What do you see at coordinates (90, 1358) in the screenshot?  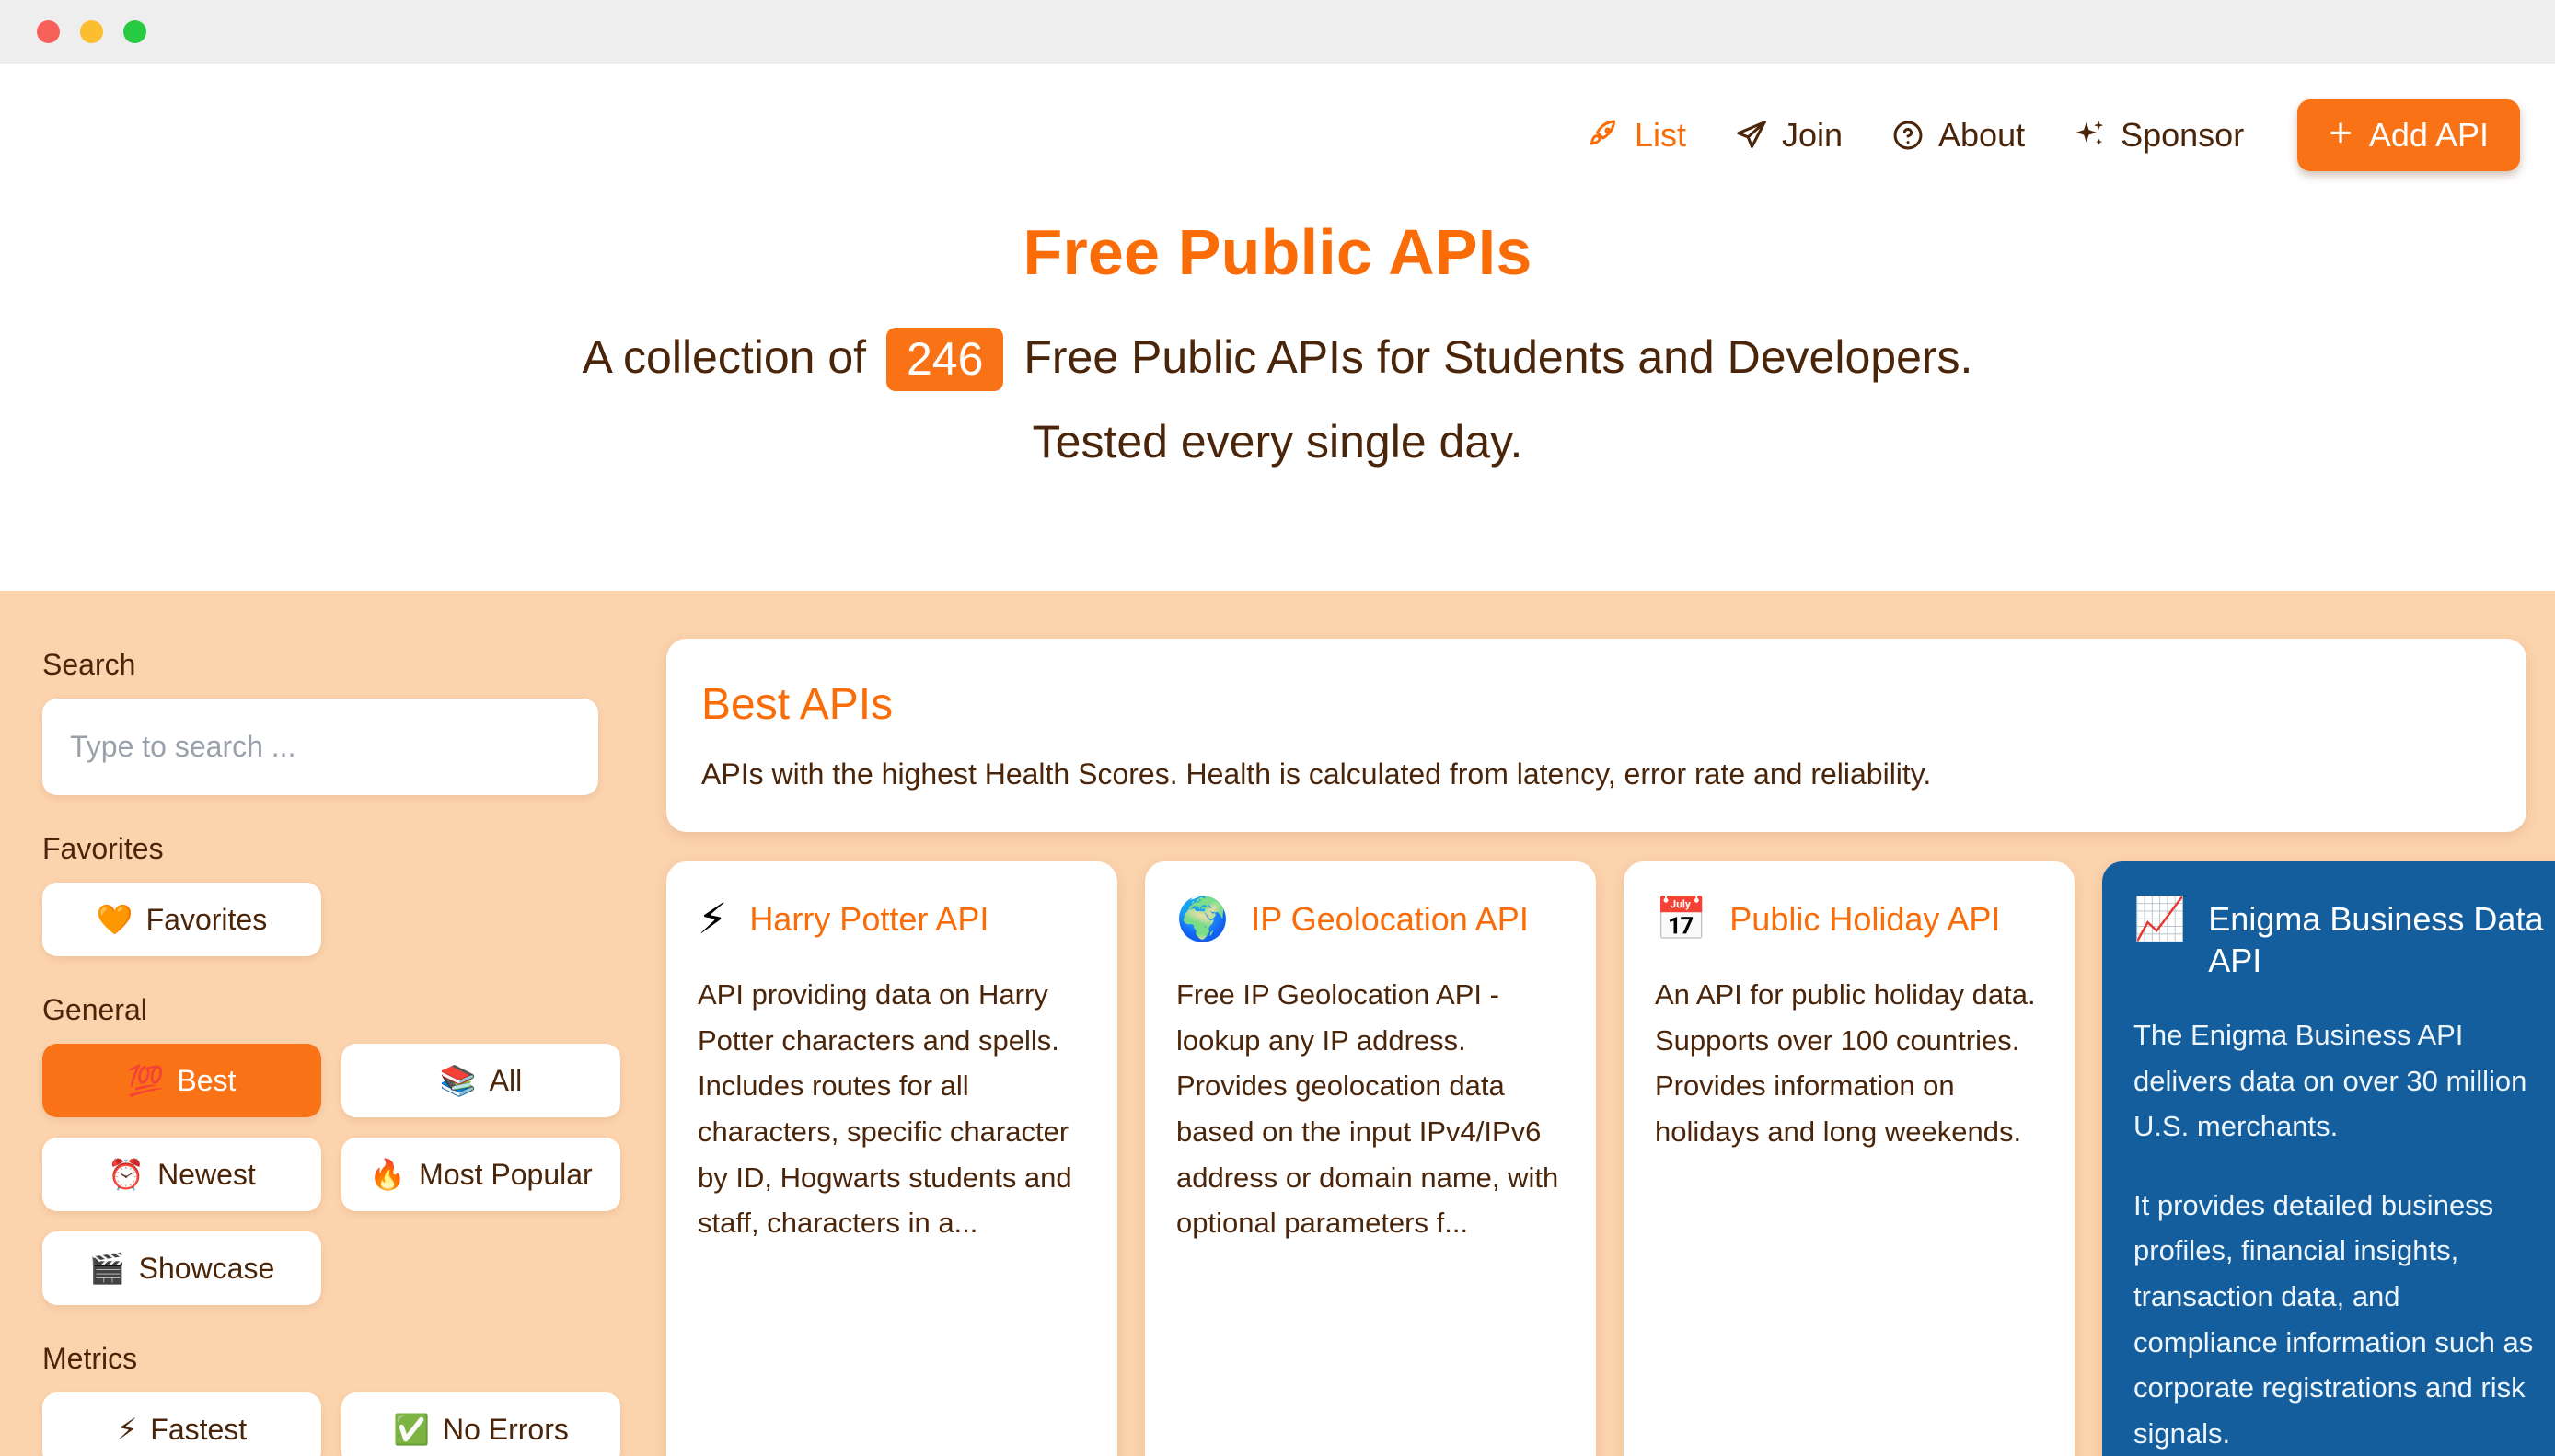 I see `group-label-metrics: Metrics` at bounding box center [90, 1358].